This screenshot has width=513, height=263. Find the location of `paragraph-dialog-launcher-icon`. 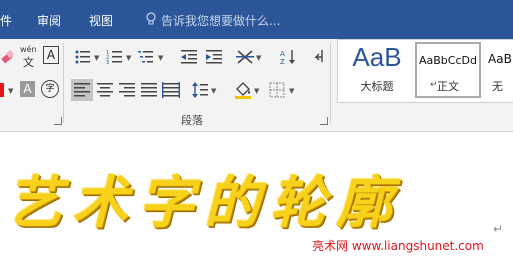

paragraph-dialog-launcher-icon is located at coordinates (324, 121).